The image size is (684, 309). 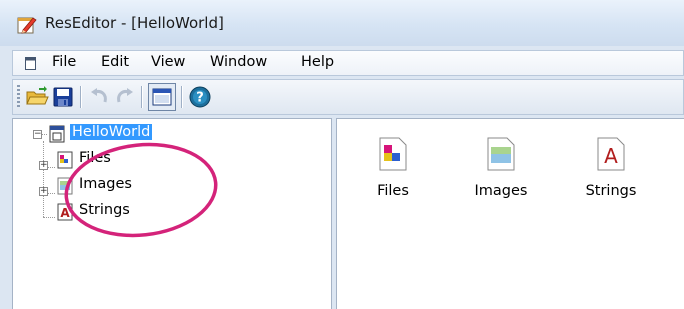 I want to click on document-icon, so click(x=30, y=63).